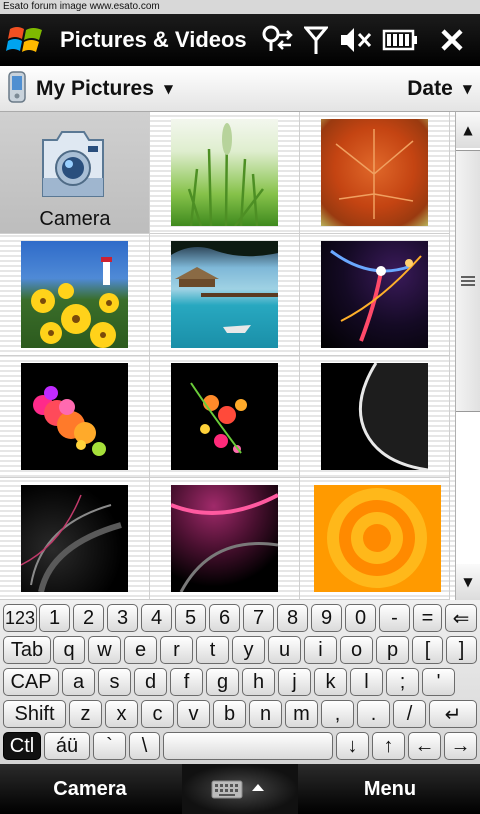 This screenshot has height=814, width=480. I want to click on key-comma: ,, so click(337, 714).